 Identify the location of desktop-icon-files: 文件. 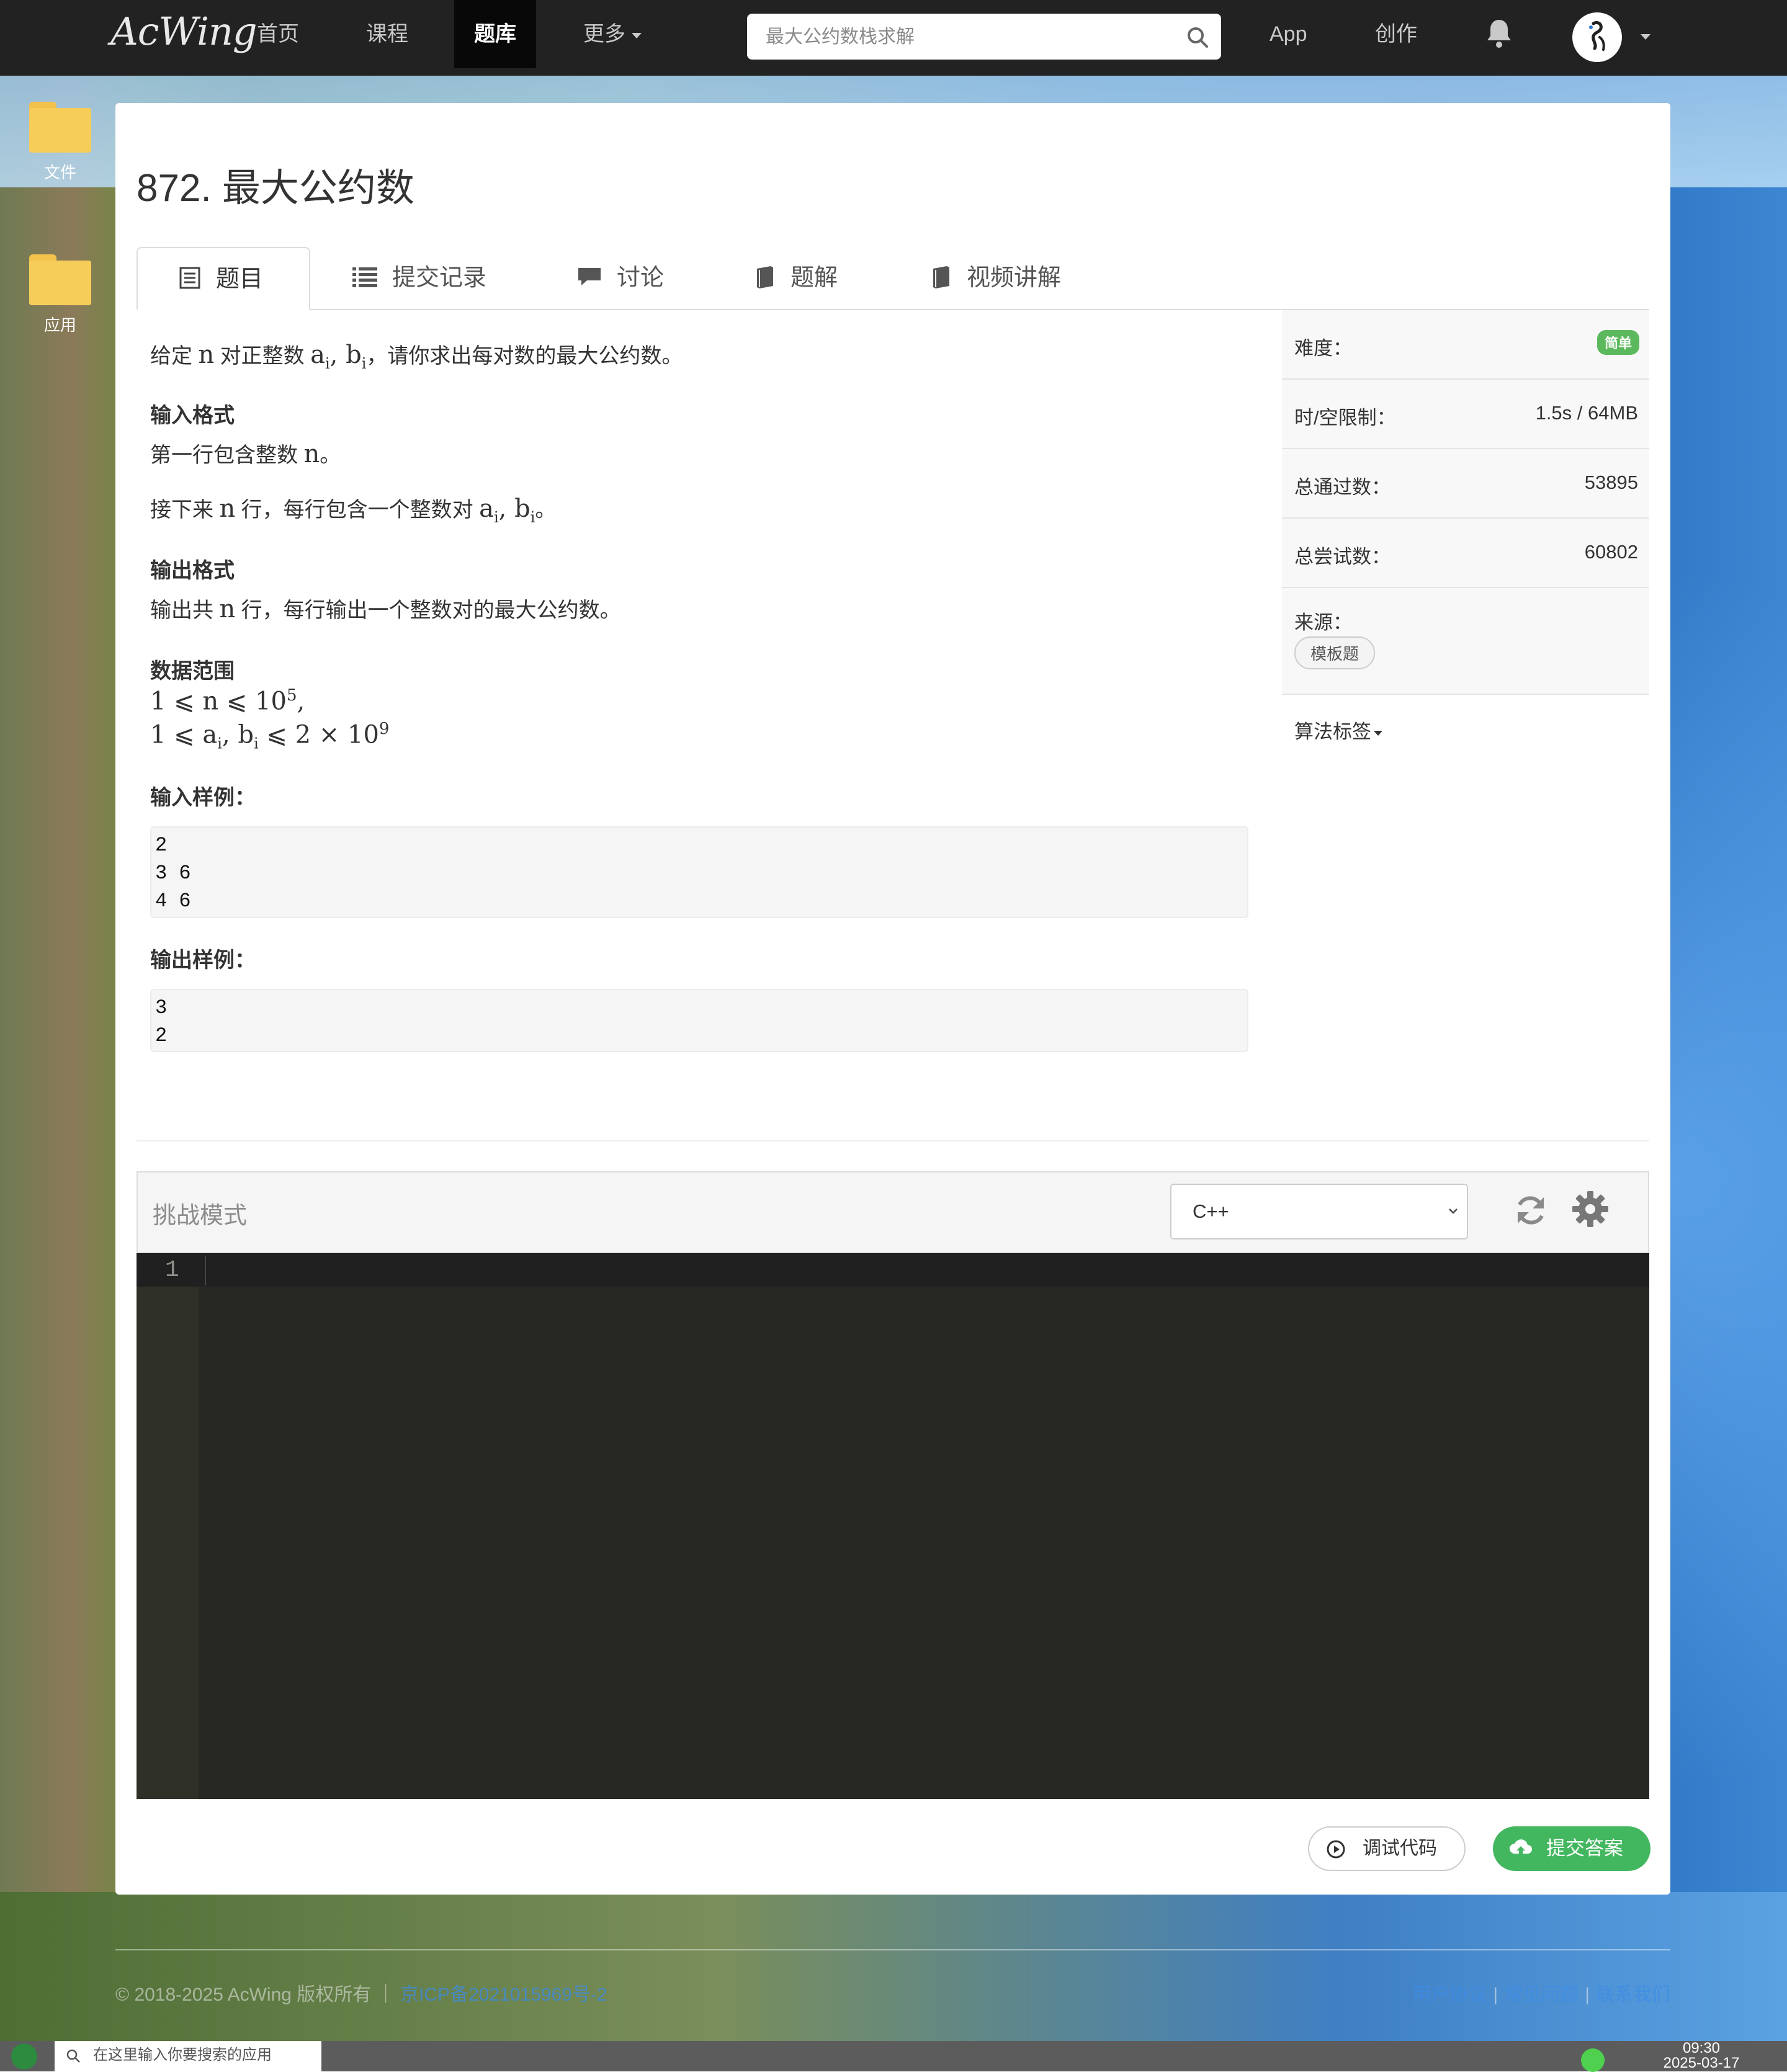
(60, 142).